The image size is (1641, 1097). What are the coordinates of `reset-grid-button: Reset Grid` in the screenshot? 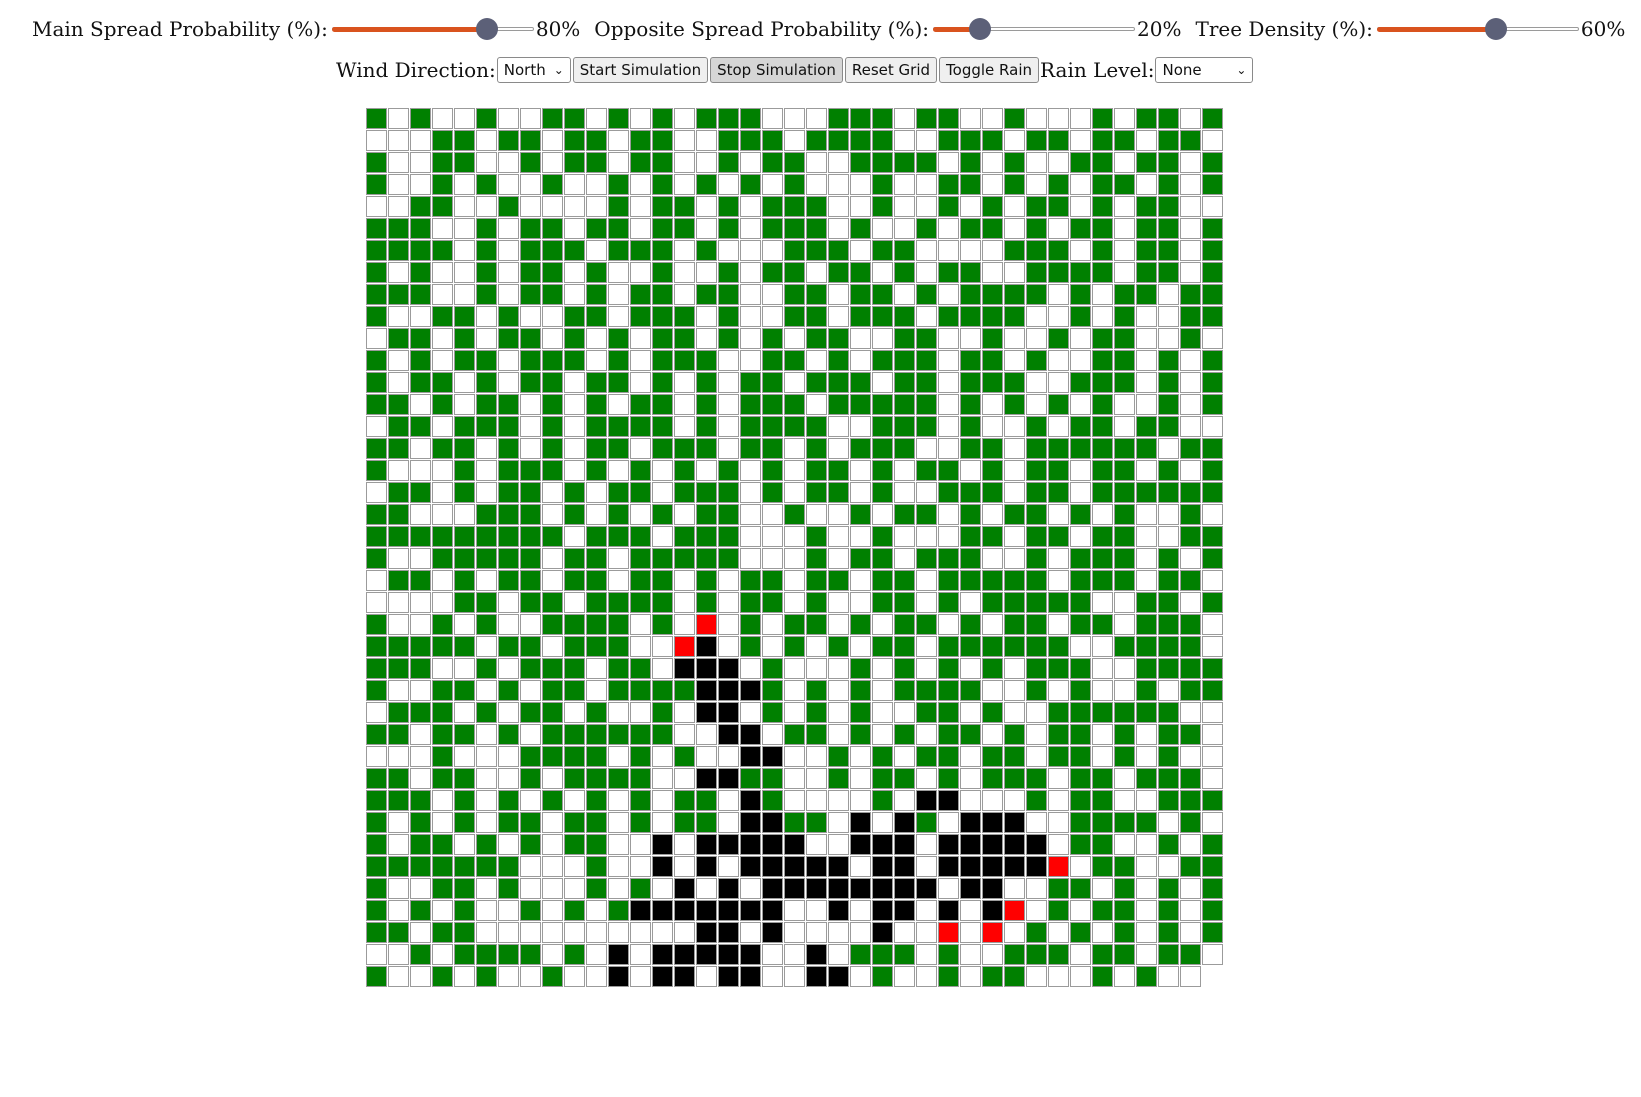 It's located at (891, 70).